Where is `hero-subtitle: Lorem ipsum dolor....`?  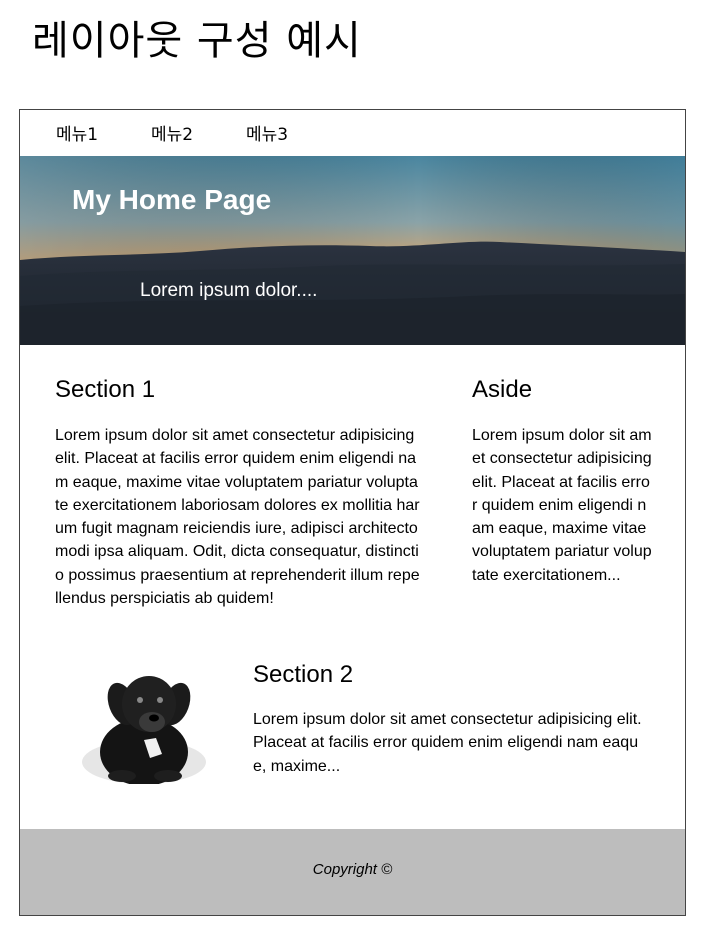 hero-subtitle: Lorem ipsum dolor.... is located at coordinates (229, 290).